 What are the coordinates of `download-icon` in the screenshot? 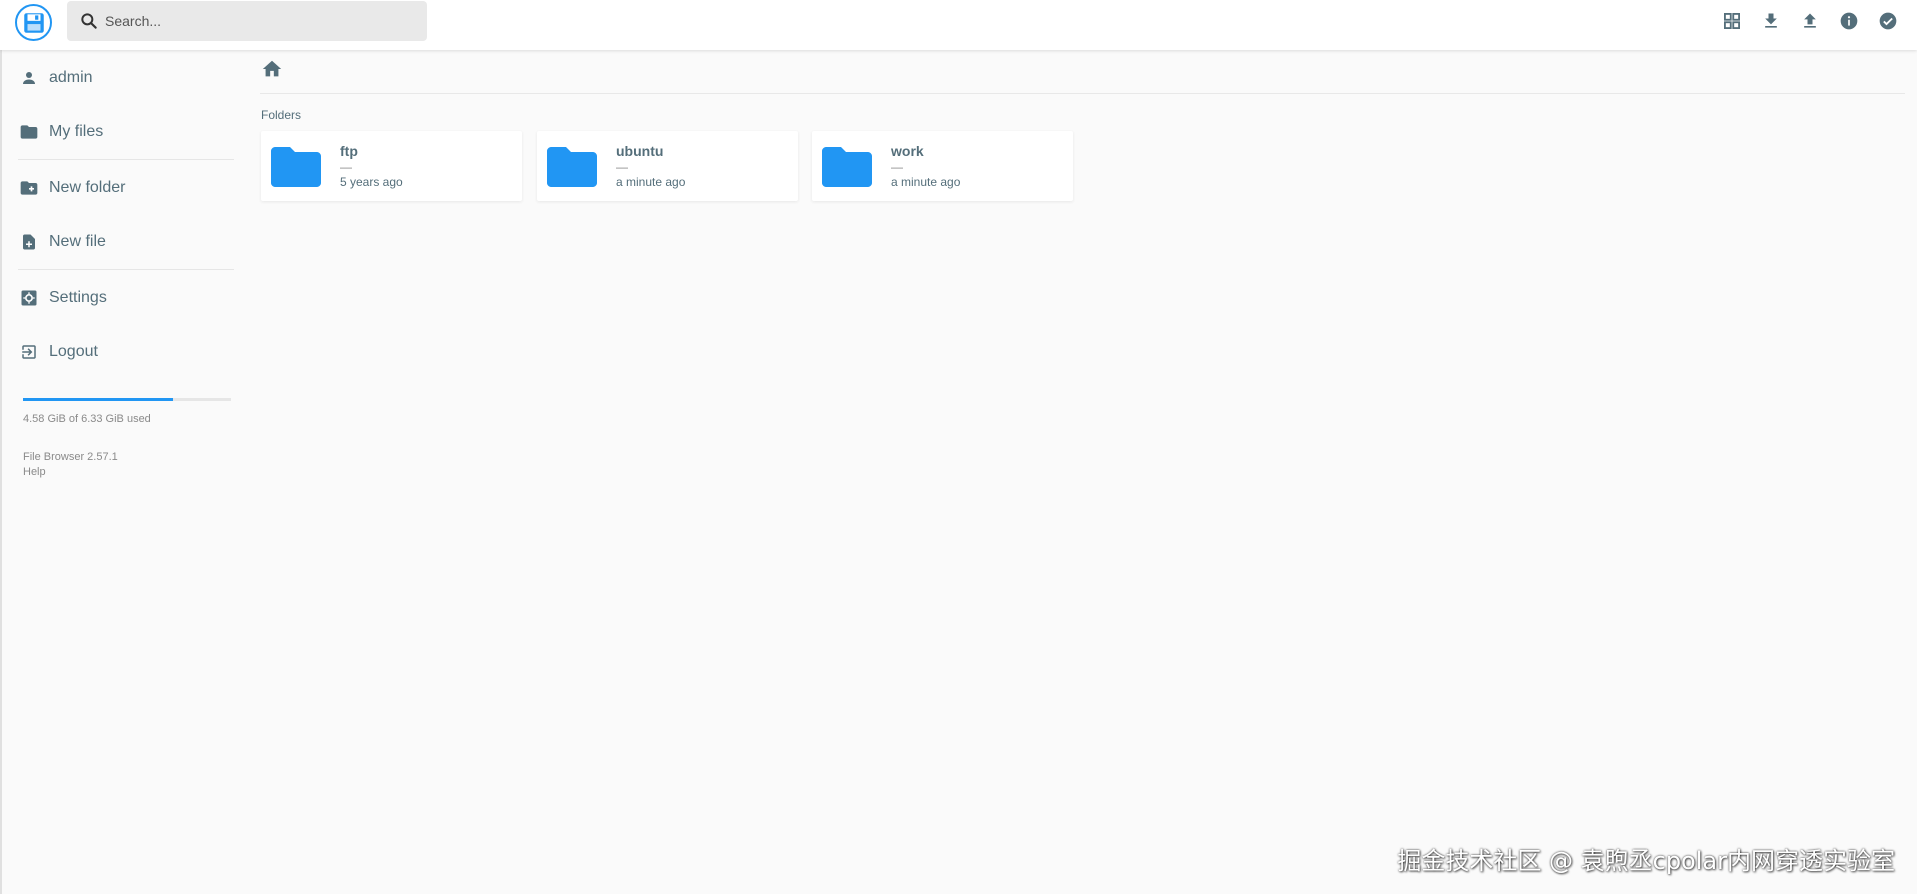 It's located at (1771, 20).